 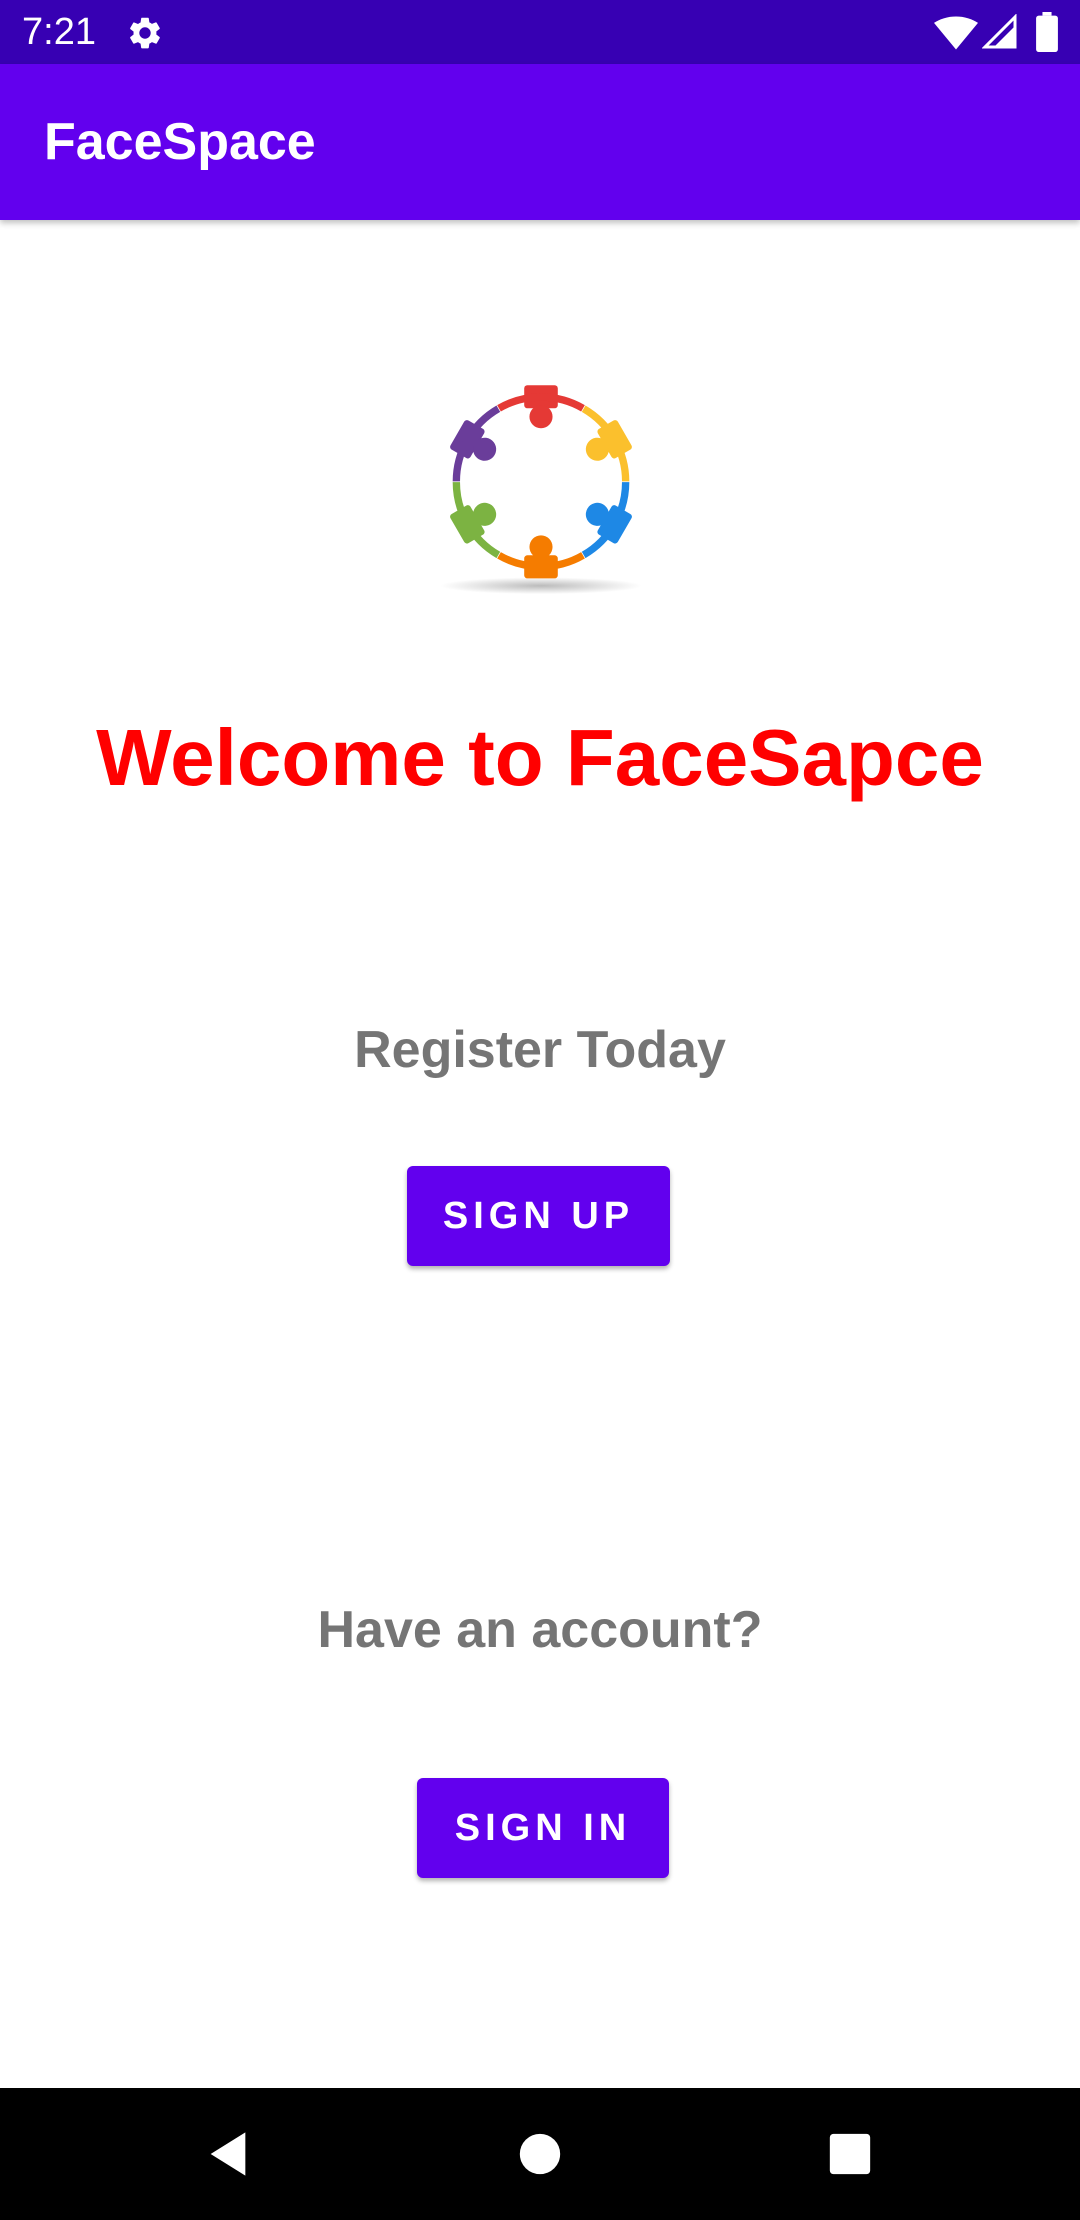 I want to click on navigation-bar, so click(x=540, y=2154).